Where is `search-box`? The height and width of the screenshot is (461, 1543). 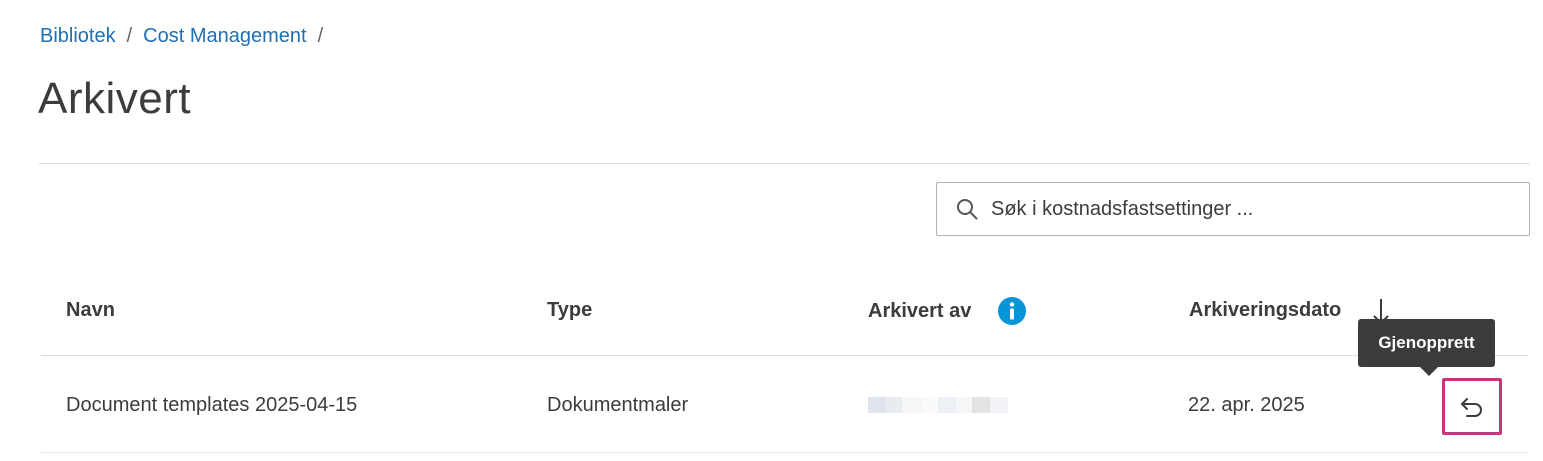
search-box is located at coordinates (1233, 209).